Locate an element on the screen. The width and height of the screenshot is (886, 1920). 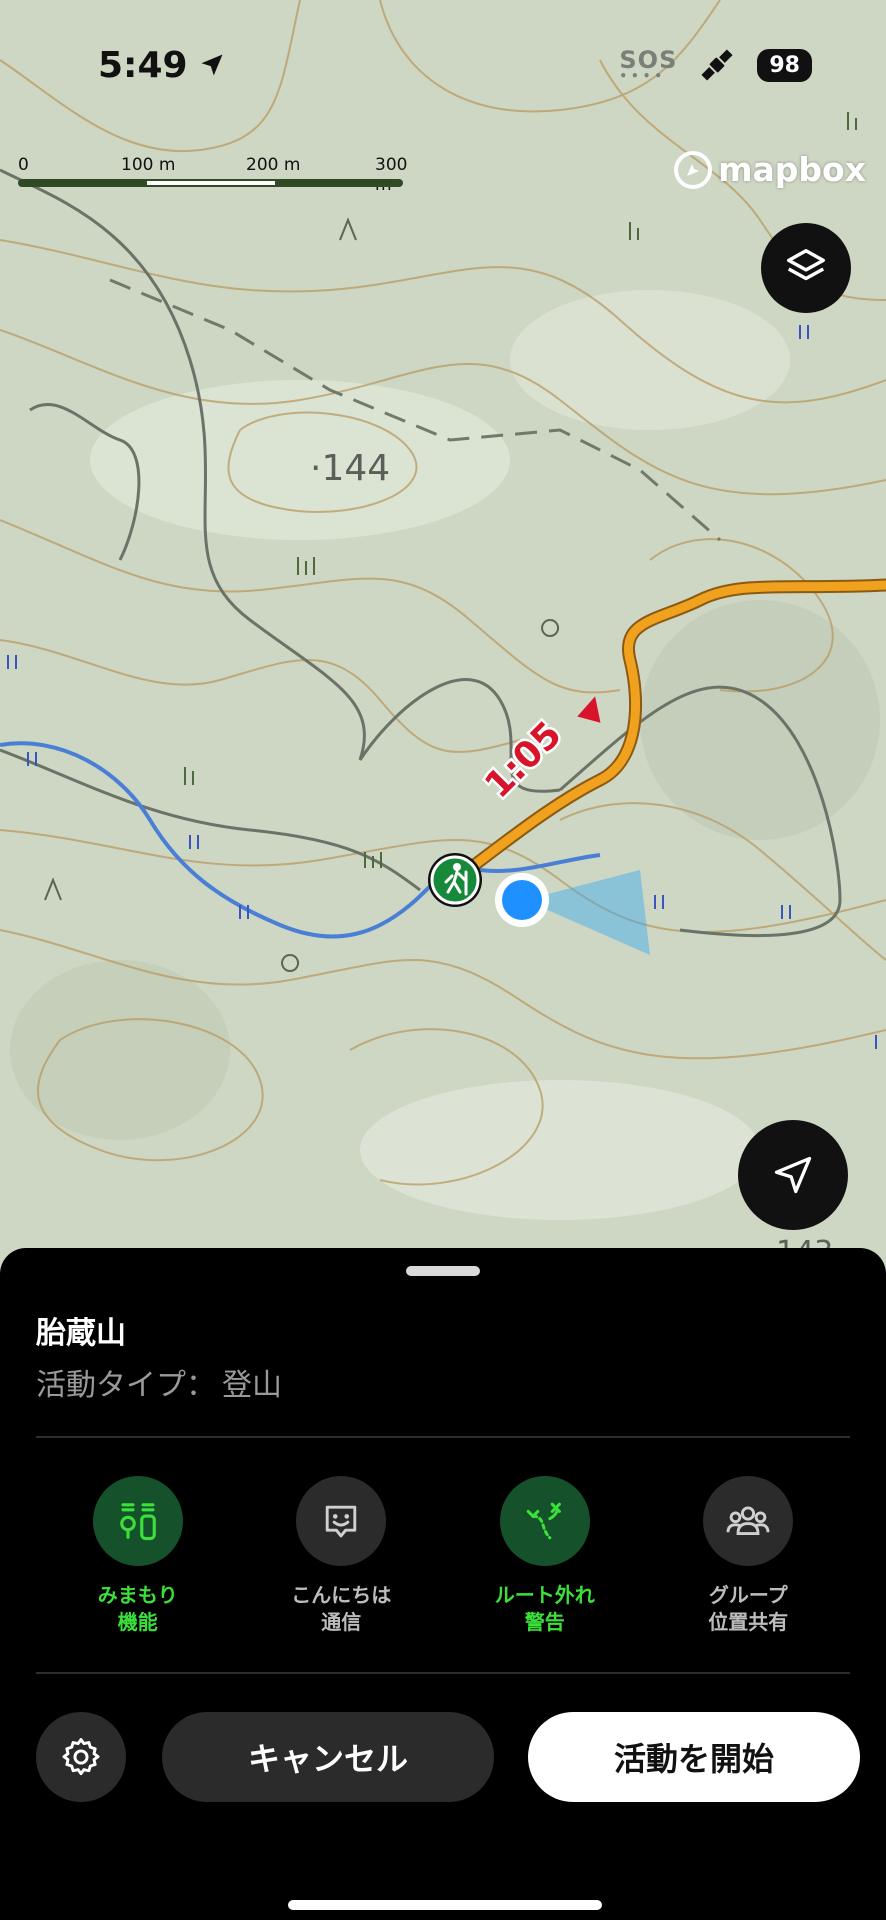
feature-group-location: グループ 位置共有 is located at coordinates (748, 1556).